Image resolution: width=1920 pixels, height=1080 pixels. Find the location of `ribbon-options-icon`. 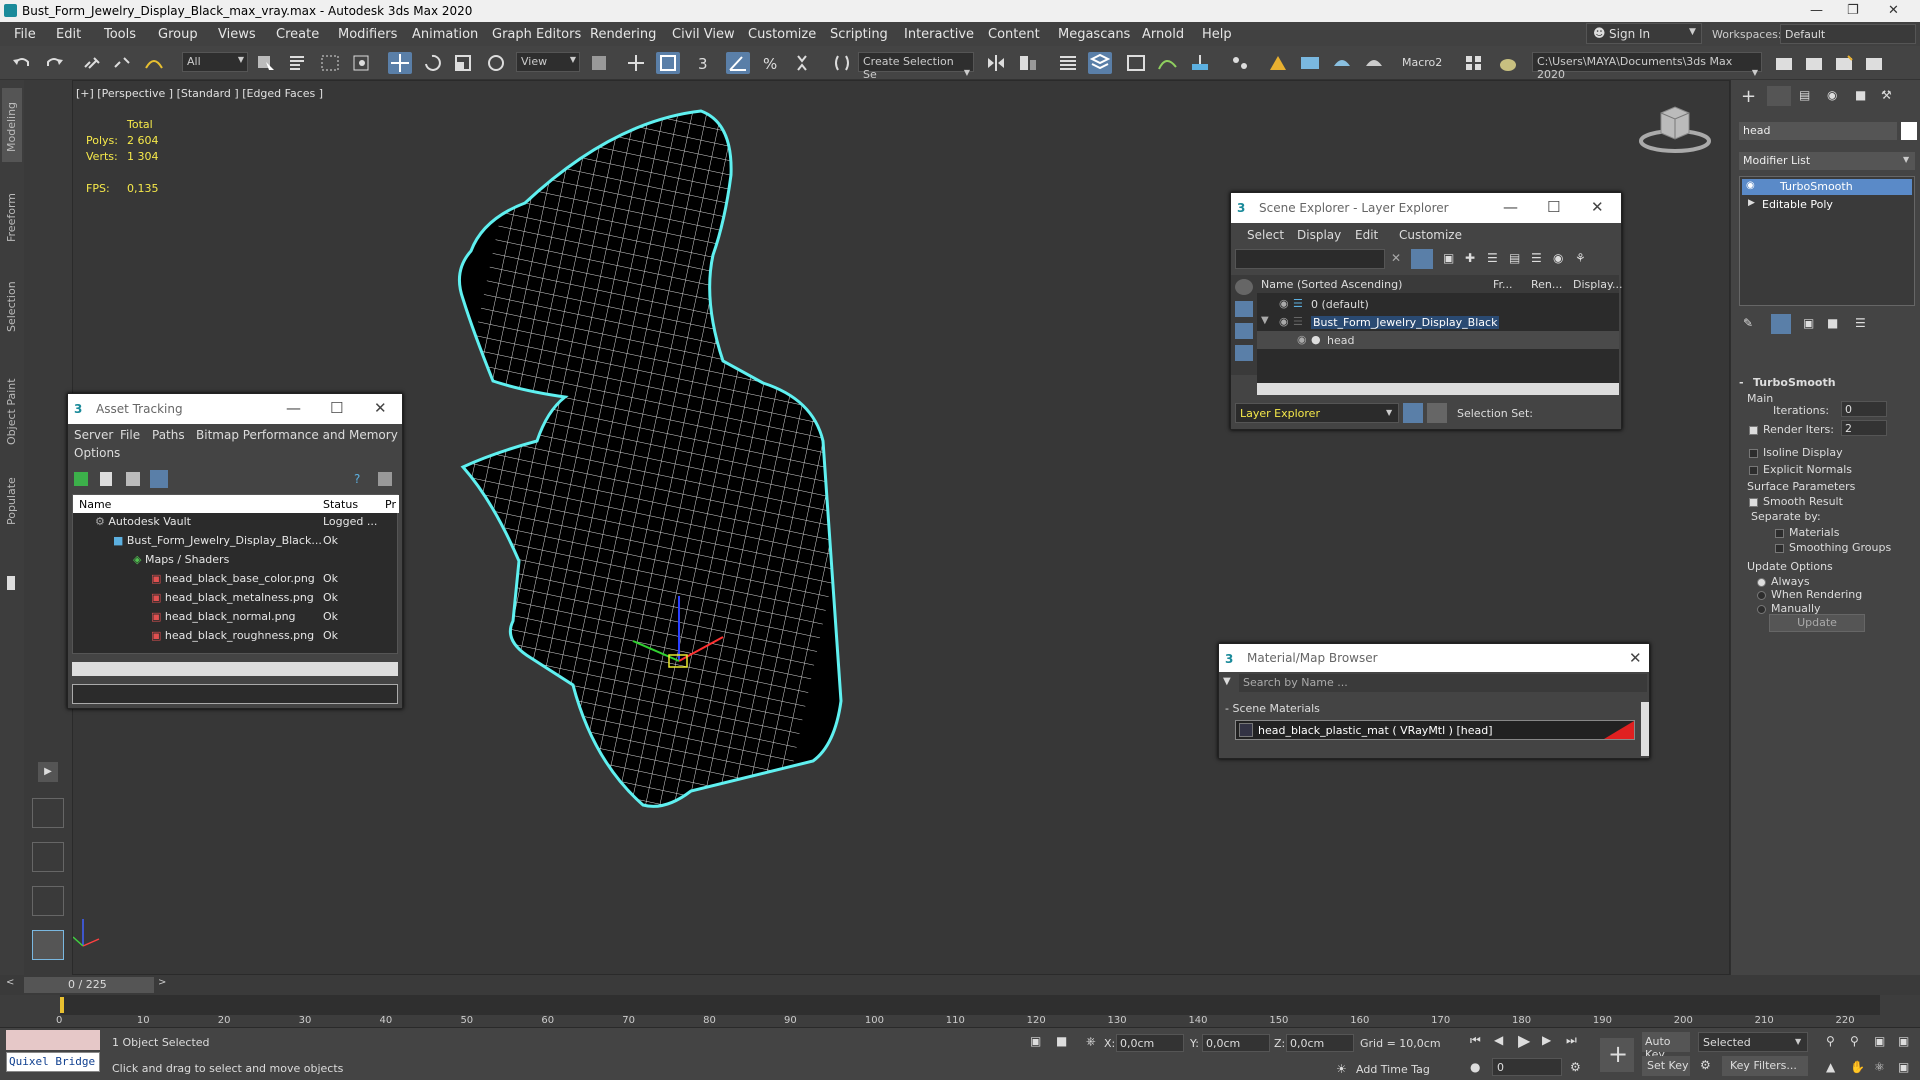

ribbon-options-icon is located at coordinates (11, 583).